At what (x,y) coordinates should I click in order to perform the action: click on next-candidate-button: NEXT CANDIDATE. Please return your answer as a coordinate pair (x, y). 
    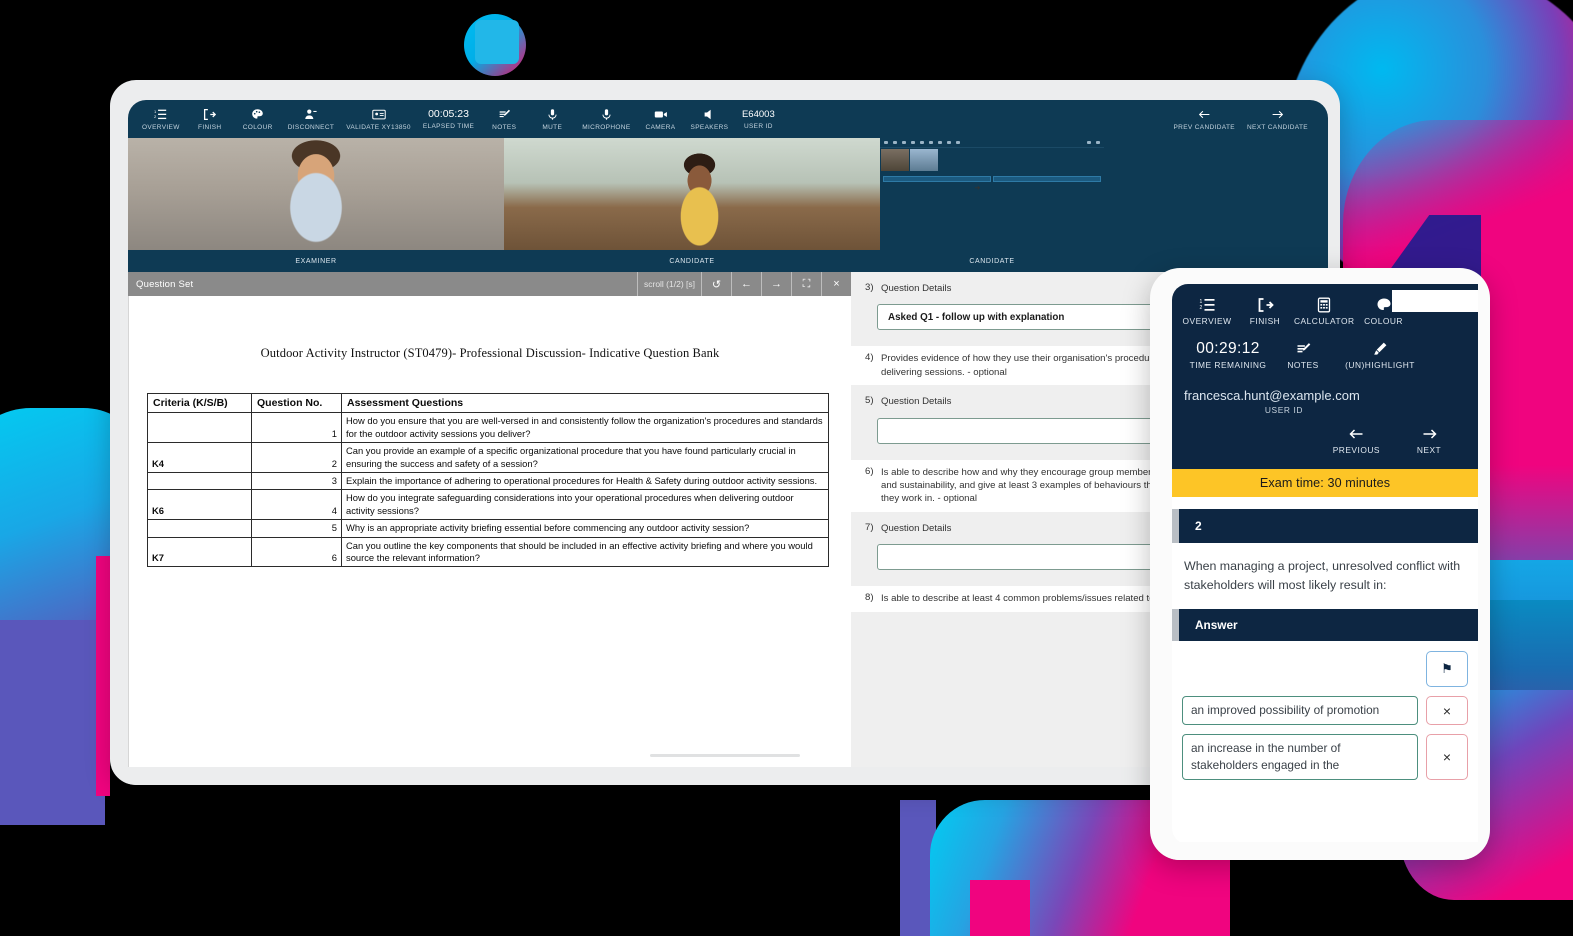
    Looking at the image, I should click on (1277, 119).